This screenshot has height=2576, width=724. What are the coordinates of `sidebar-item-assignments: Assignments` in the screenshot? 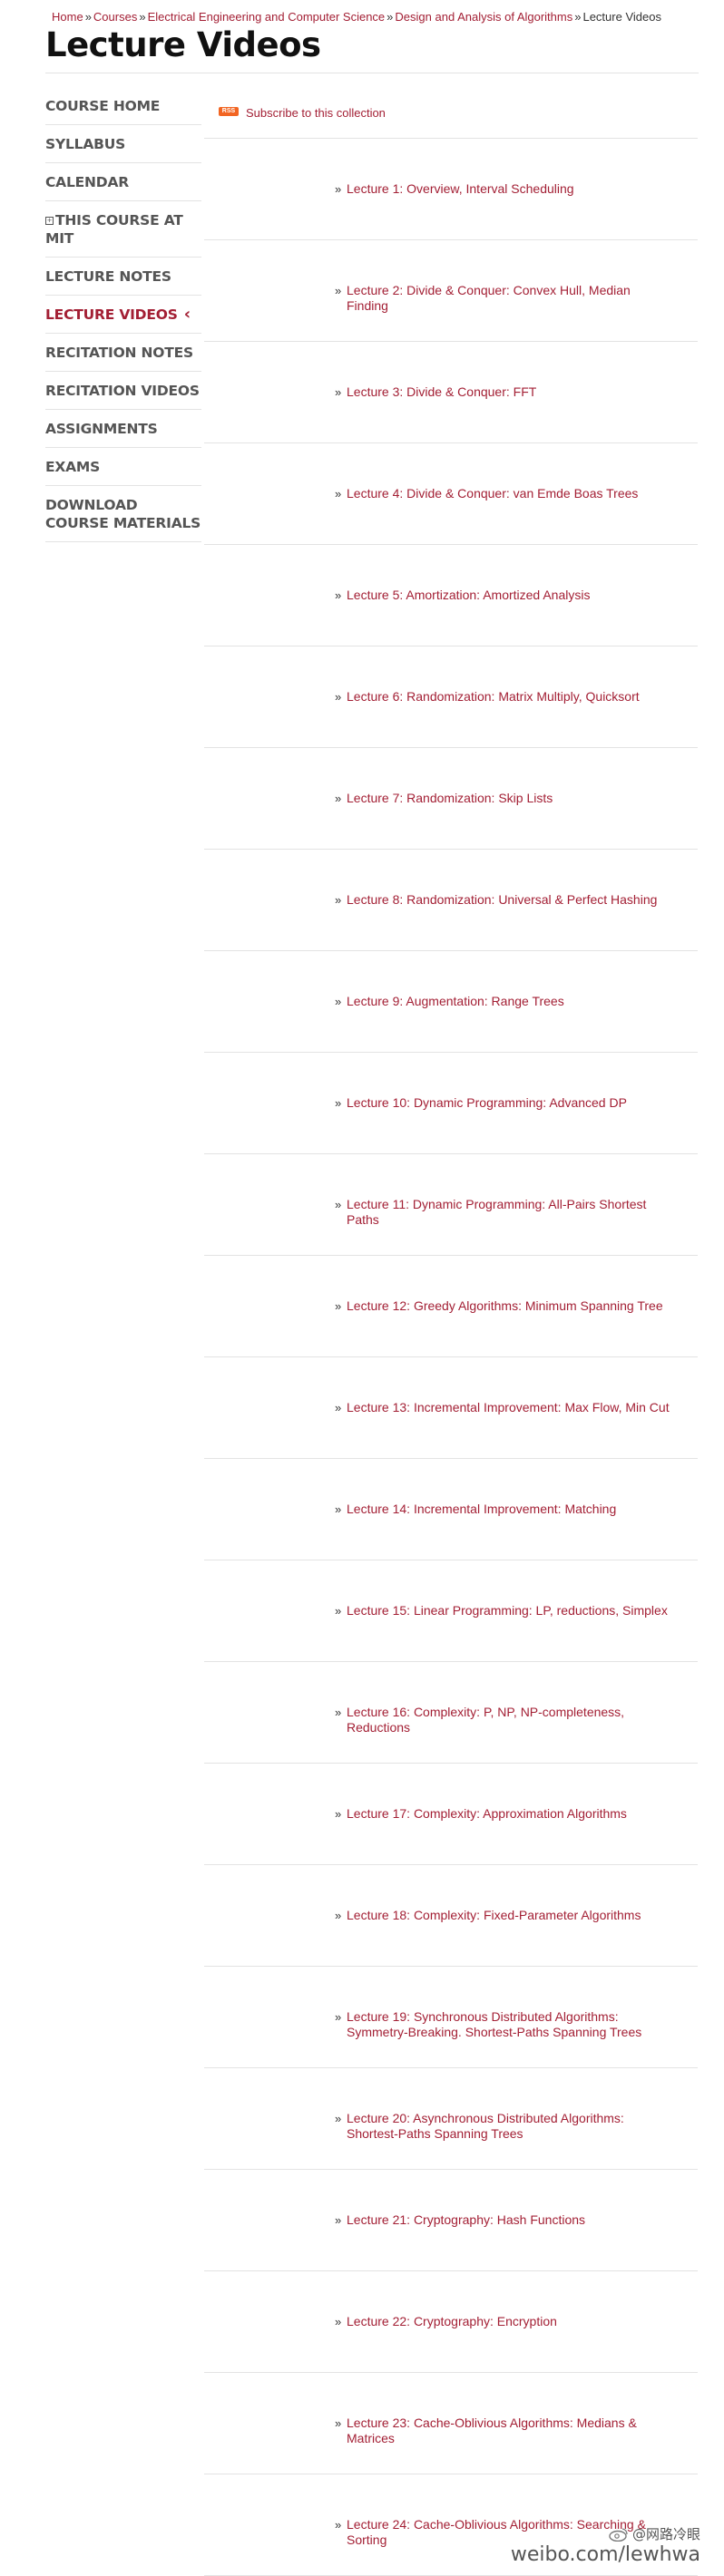 It's located at (123, 429).